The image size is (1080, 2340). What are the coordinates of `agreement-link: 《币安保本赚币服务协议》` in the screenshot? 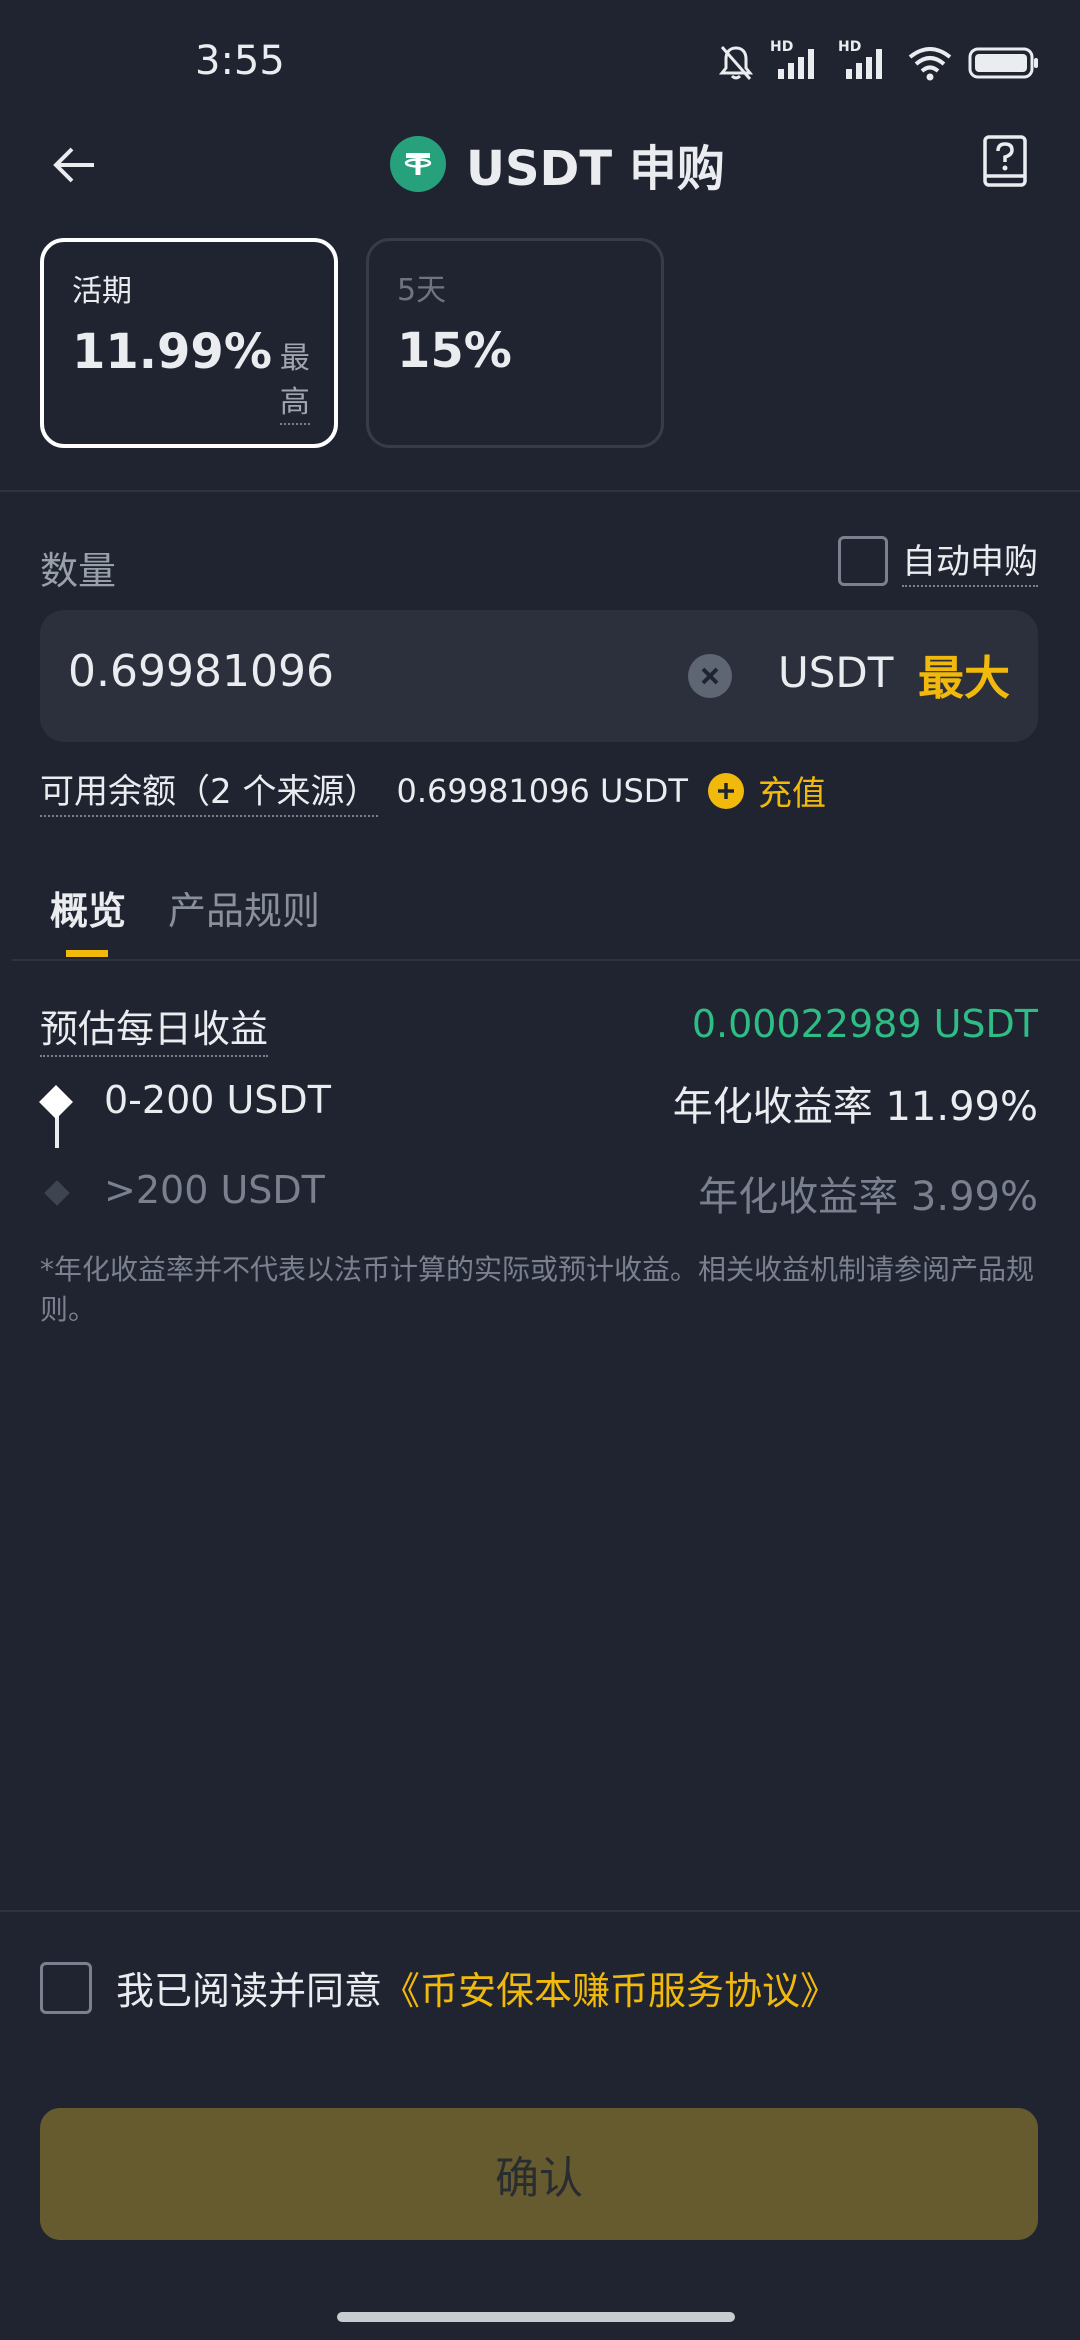 It's located at (610, 1991).